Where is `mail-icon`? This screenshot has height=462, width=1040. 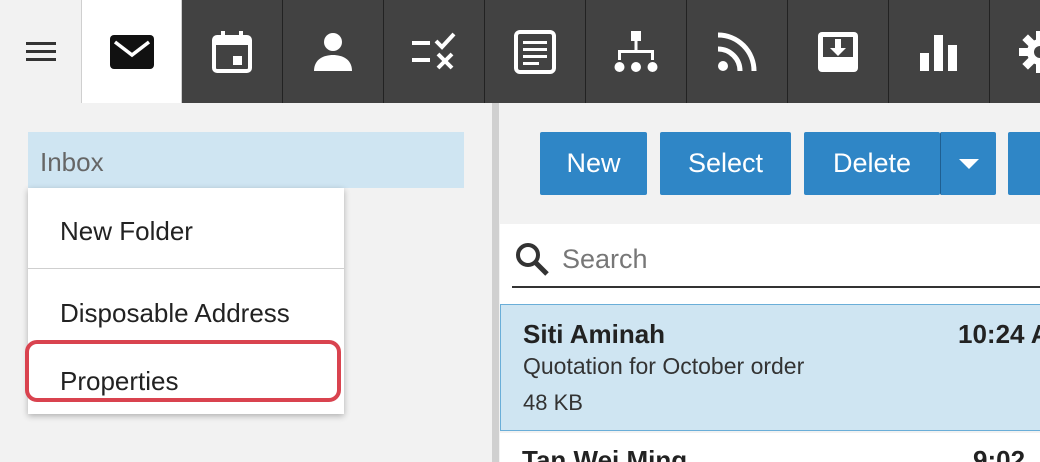 mail-icon is located at coordinates (131, 51).